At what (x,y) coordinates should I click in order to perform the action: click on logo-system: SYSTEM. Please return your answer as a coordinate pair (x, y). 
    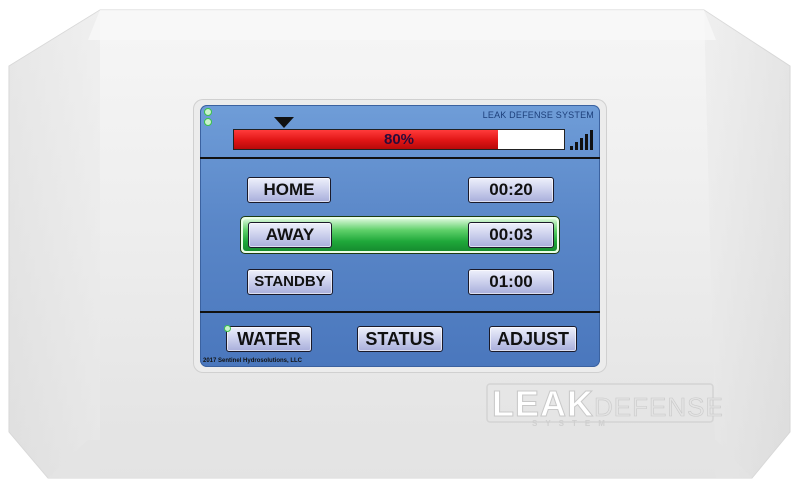
    Looking at the image, I should click on (572, 423).